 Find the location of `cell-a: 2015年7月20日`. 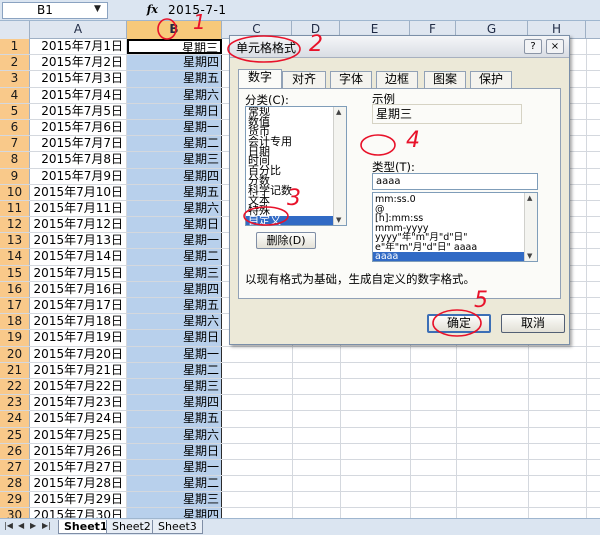

cell-a: 2015年7月20日 is located at coordinates (78, 354).